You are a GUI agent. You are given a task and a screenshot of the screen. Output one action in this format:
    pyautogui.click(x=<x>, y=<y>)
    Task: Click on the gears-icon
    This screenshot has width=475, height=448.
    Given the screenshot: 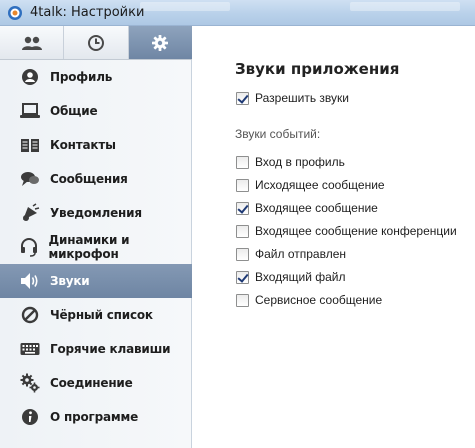 What is the action you would take?
    pyautogui.click(x=30, y=383)
    